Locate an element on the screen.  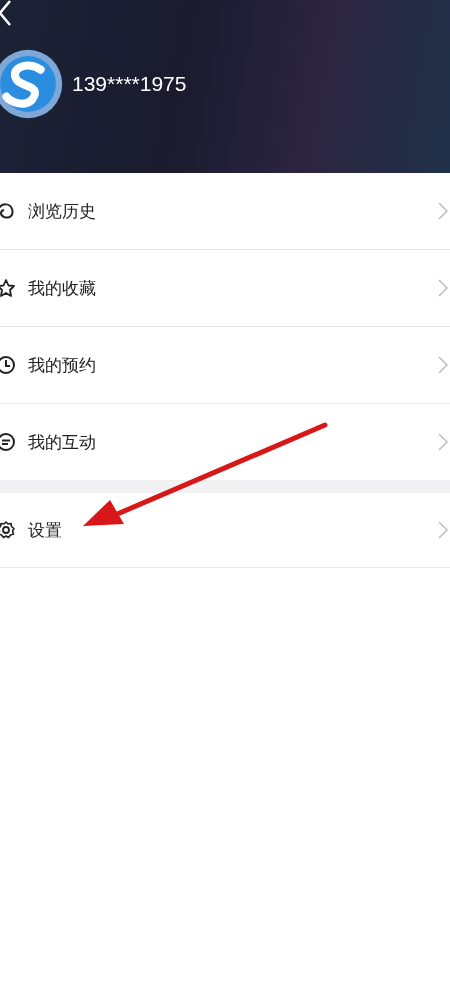
star-icon is located at coordinates (8, 288).